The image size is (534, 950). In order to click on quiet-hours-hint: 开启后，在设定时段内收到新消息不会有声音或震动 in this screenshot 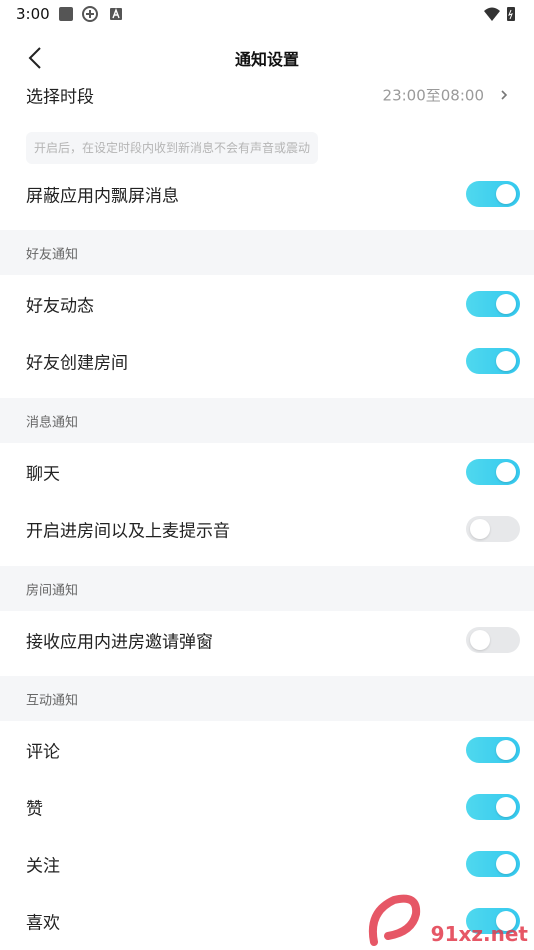, I will do `click(172, 148)`.